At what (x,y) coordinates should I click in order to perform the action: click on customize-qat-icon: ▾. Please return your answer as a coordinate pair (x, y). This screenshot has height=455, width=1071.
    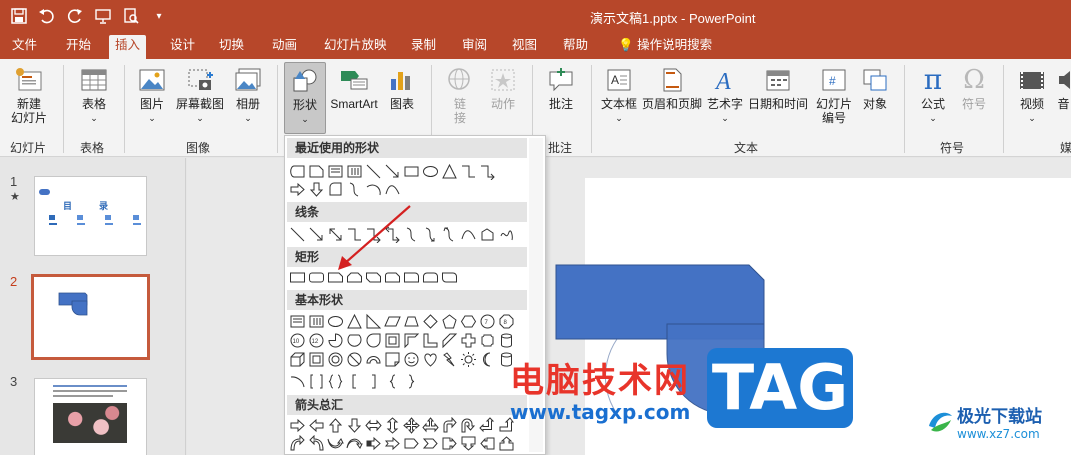
    Looking at the image, I should click on (159, 16).